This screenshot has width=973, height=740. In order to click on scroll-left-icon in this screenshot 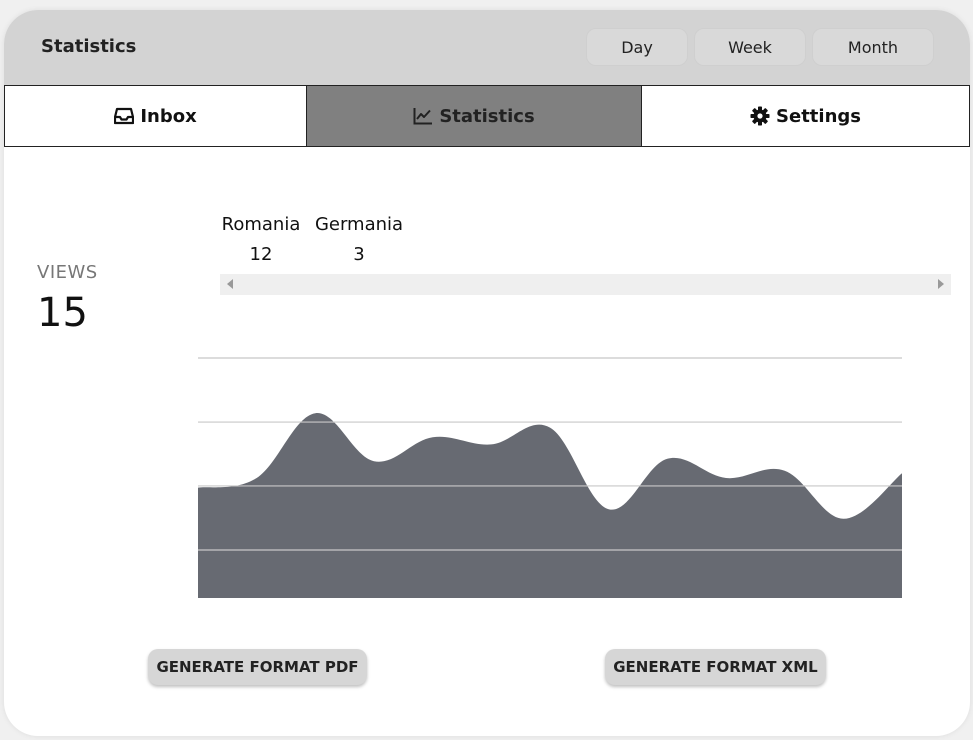, I will do `click(230, 284)`.